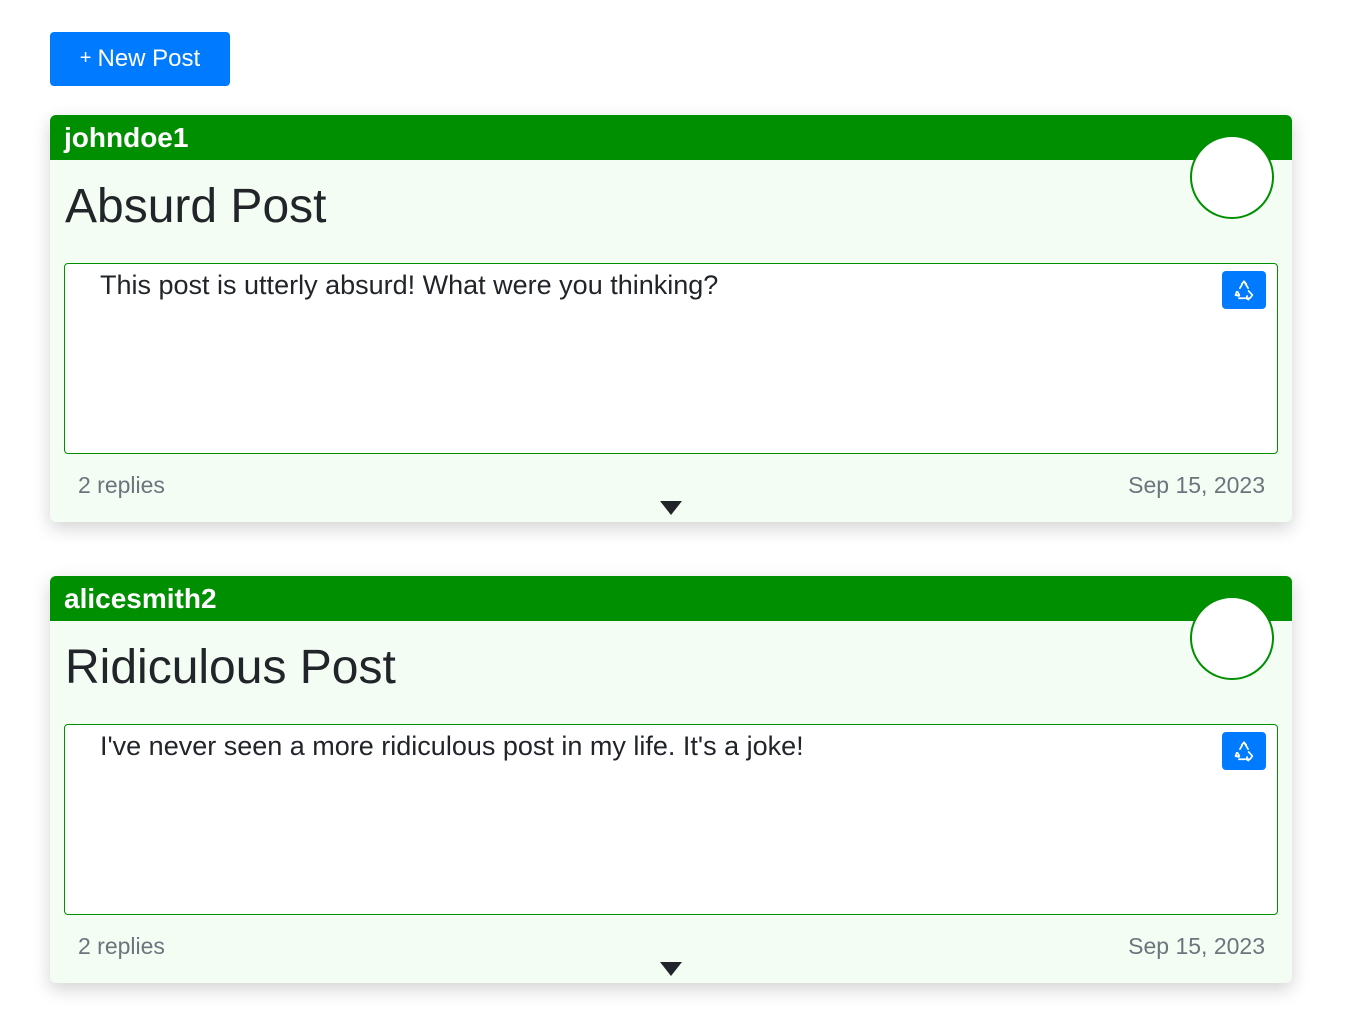 The height and width of the screenshot is (1022, 1346). I want to click on post-username: johndoe1, so click(126, 137).